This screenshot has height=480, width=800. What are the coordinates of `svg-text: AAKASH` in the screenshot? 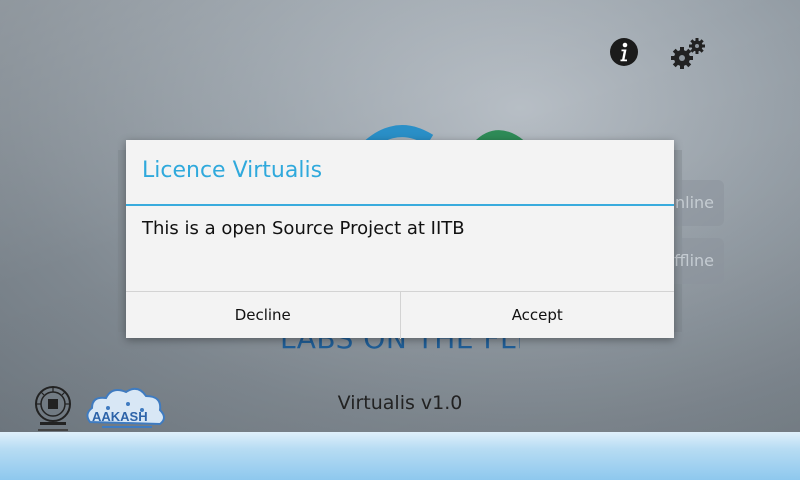 It's located at (120, 416).